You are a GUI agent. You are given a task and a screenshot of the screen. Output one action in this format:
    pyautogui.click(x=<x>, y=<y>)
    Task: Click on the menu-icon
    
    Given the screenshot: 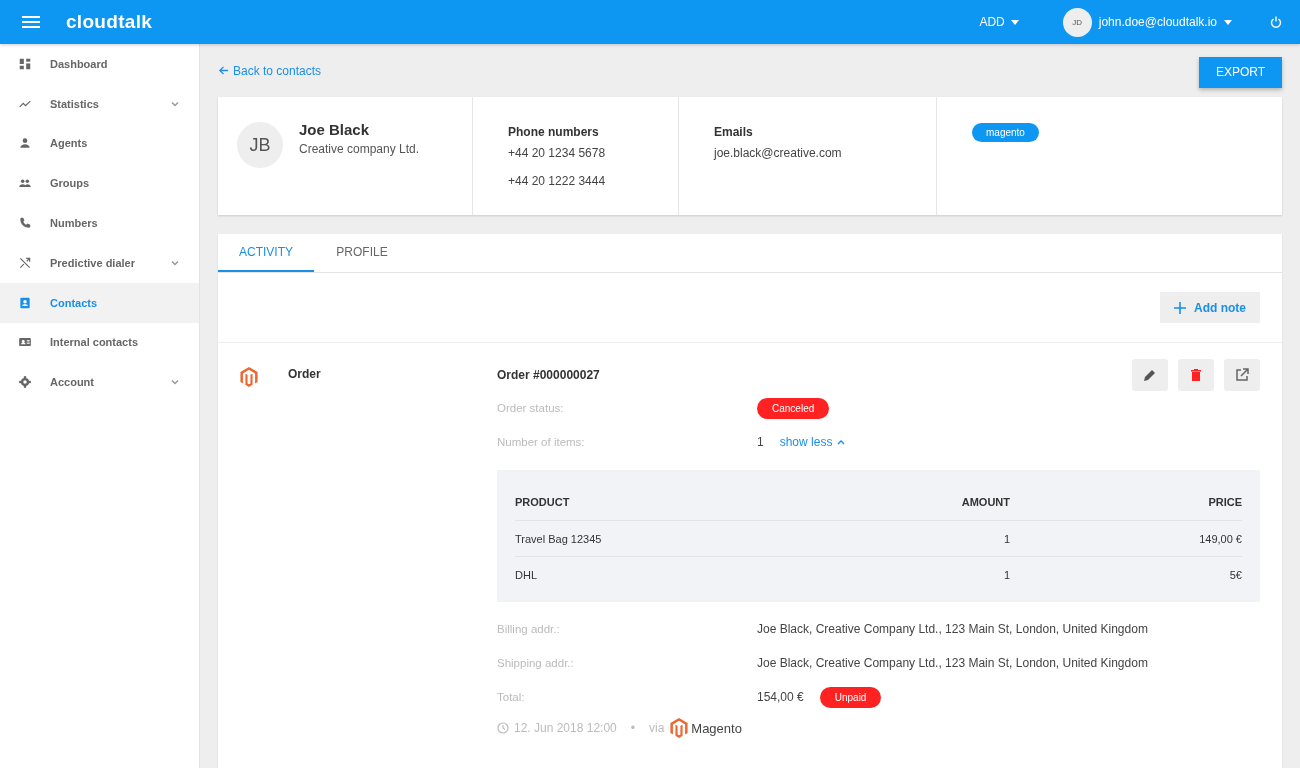 What is the action you would take?
    pyautogui.click(x=31, y=22)
    